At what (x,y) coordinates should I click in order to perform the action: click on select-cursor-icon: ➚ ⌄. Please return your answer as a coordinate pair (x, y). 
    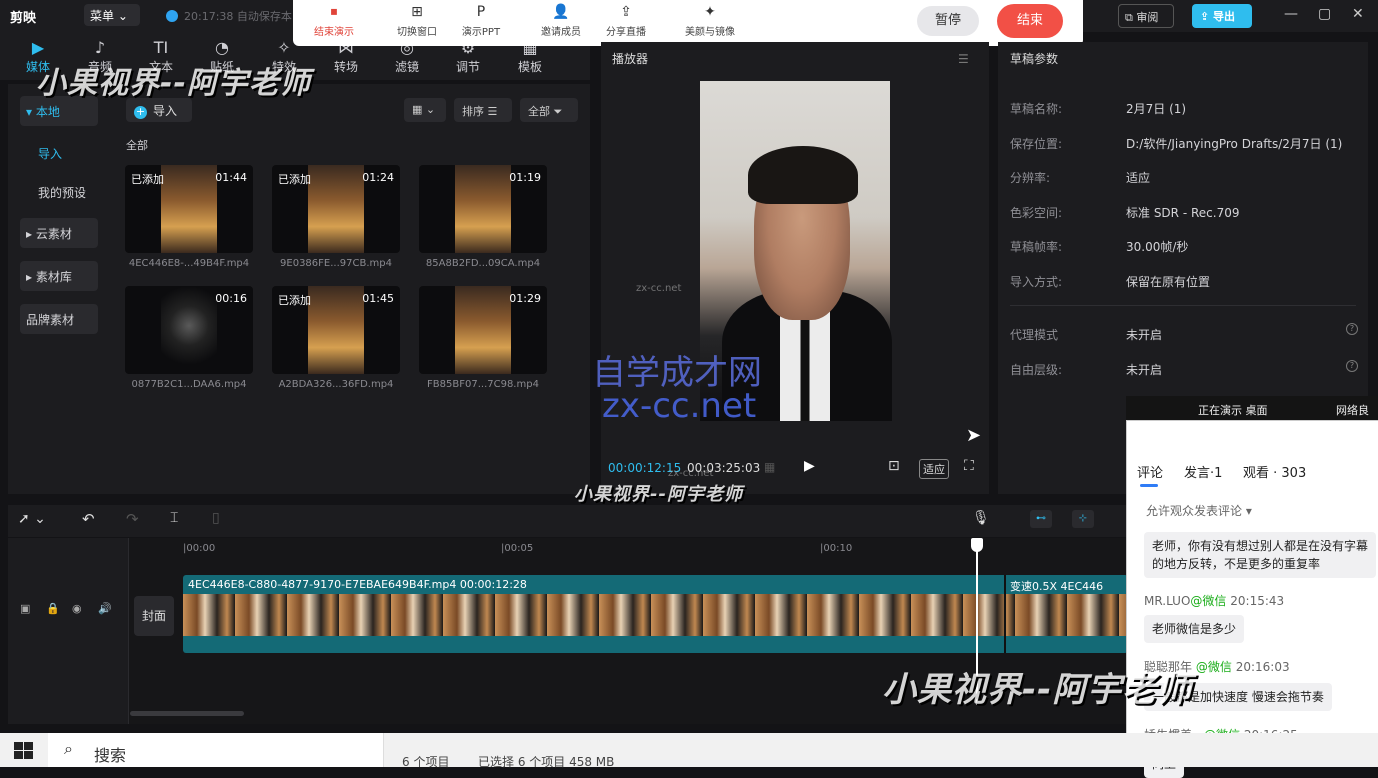
    Looking at the image, I should click on (32, 519).